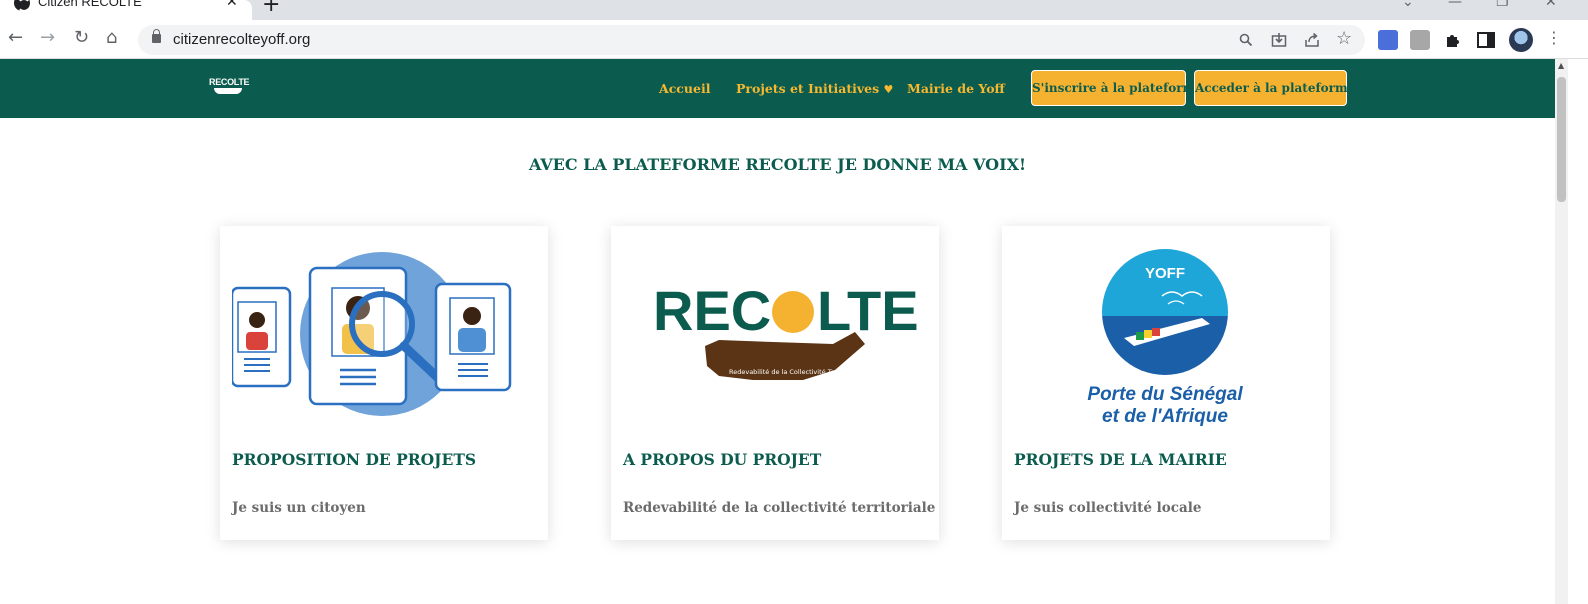 This screenshot has height=604, width=1588. Describe the element at coordinates (1344, 38) in the screenshot. I see `bookmark-star-icon: ☆` at that location.